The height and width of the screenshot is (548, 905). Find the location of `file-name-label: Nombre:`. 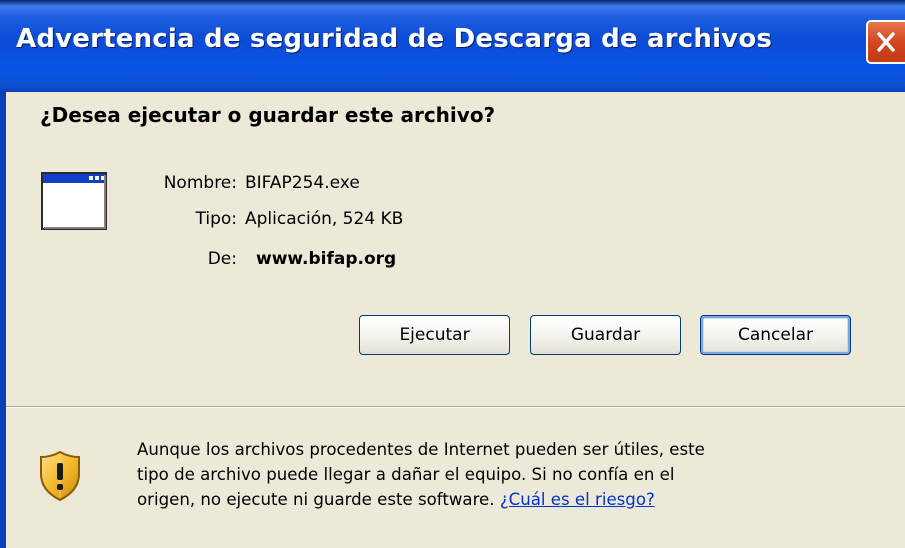

file-name-label: Nombre: is located at coordinates (200, 183).